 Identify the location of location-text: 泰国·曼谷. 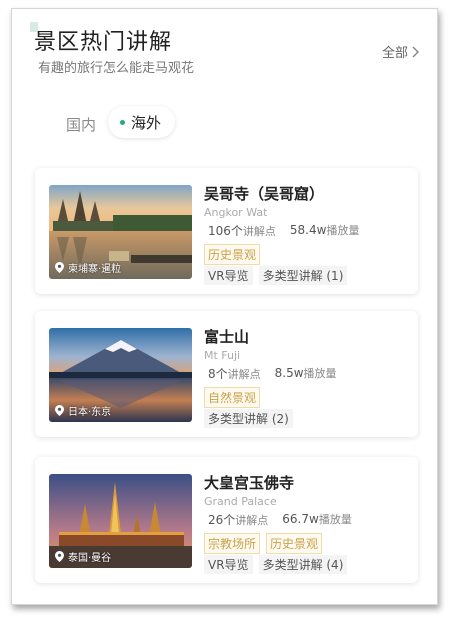
(90, 558).